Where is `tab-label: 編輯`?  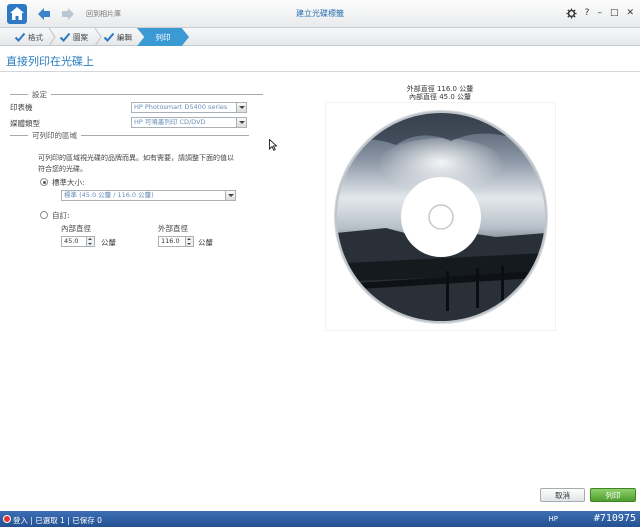
tab-label: 編輯 is located at coordinates (124, 37).